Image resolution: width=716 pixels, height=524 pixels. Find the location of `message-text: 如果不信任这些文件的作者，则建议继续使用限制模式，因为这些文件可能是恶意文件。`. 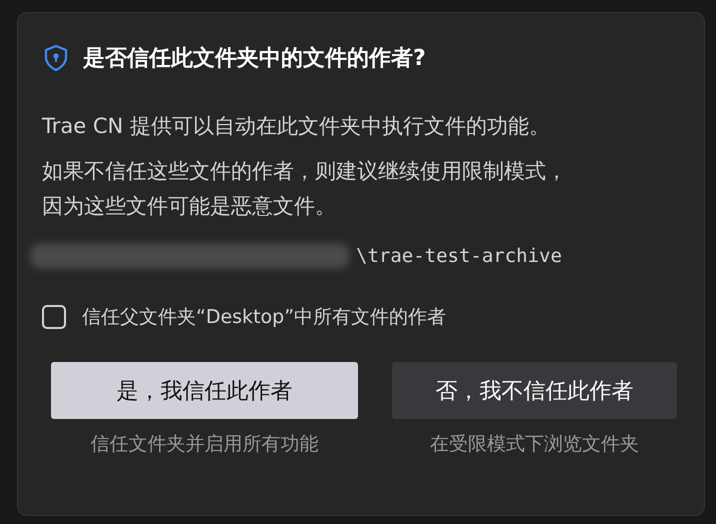

message-text: 如果不信任这些文件的作者，则建议继续使用限制模式，因为这些文件可能是恶意文件。 is located at coordinates (304, 189).